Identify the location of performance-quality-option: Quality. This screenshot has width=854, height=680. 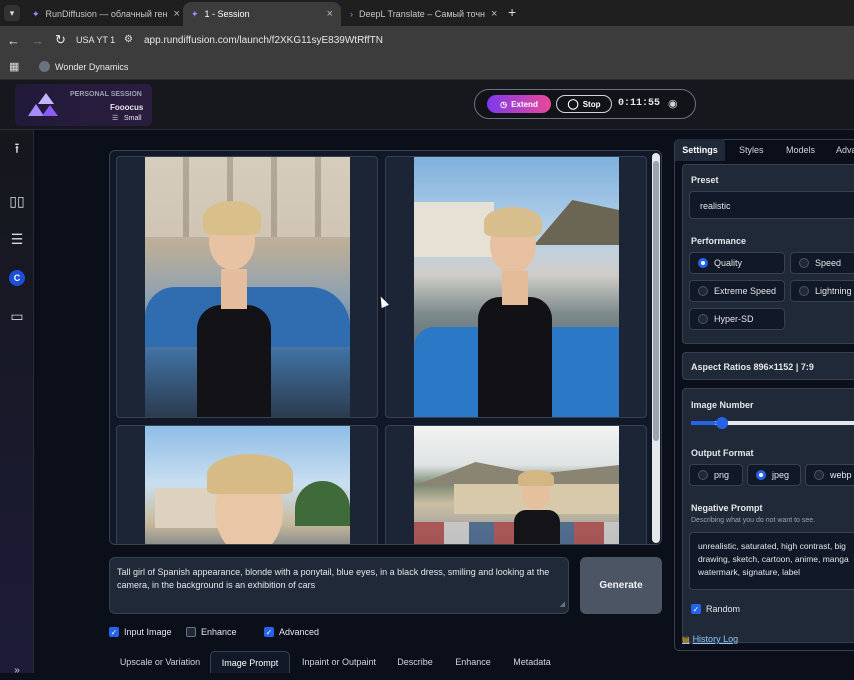
(737, 263).